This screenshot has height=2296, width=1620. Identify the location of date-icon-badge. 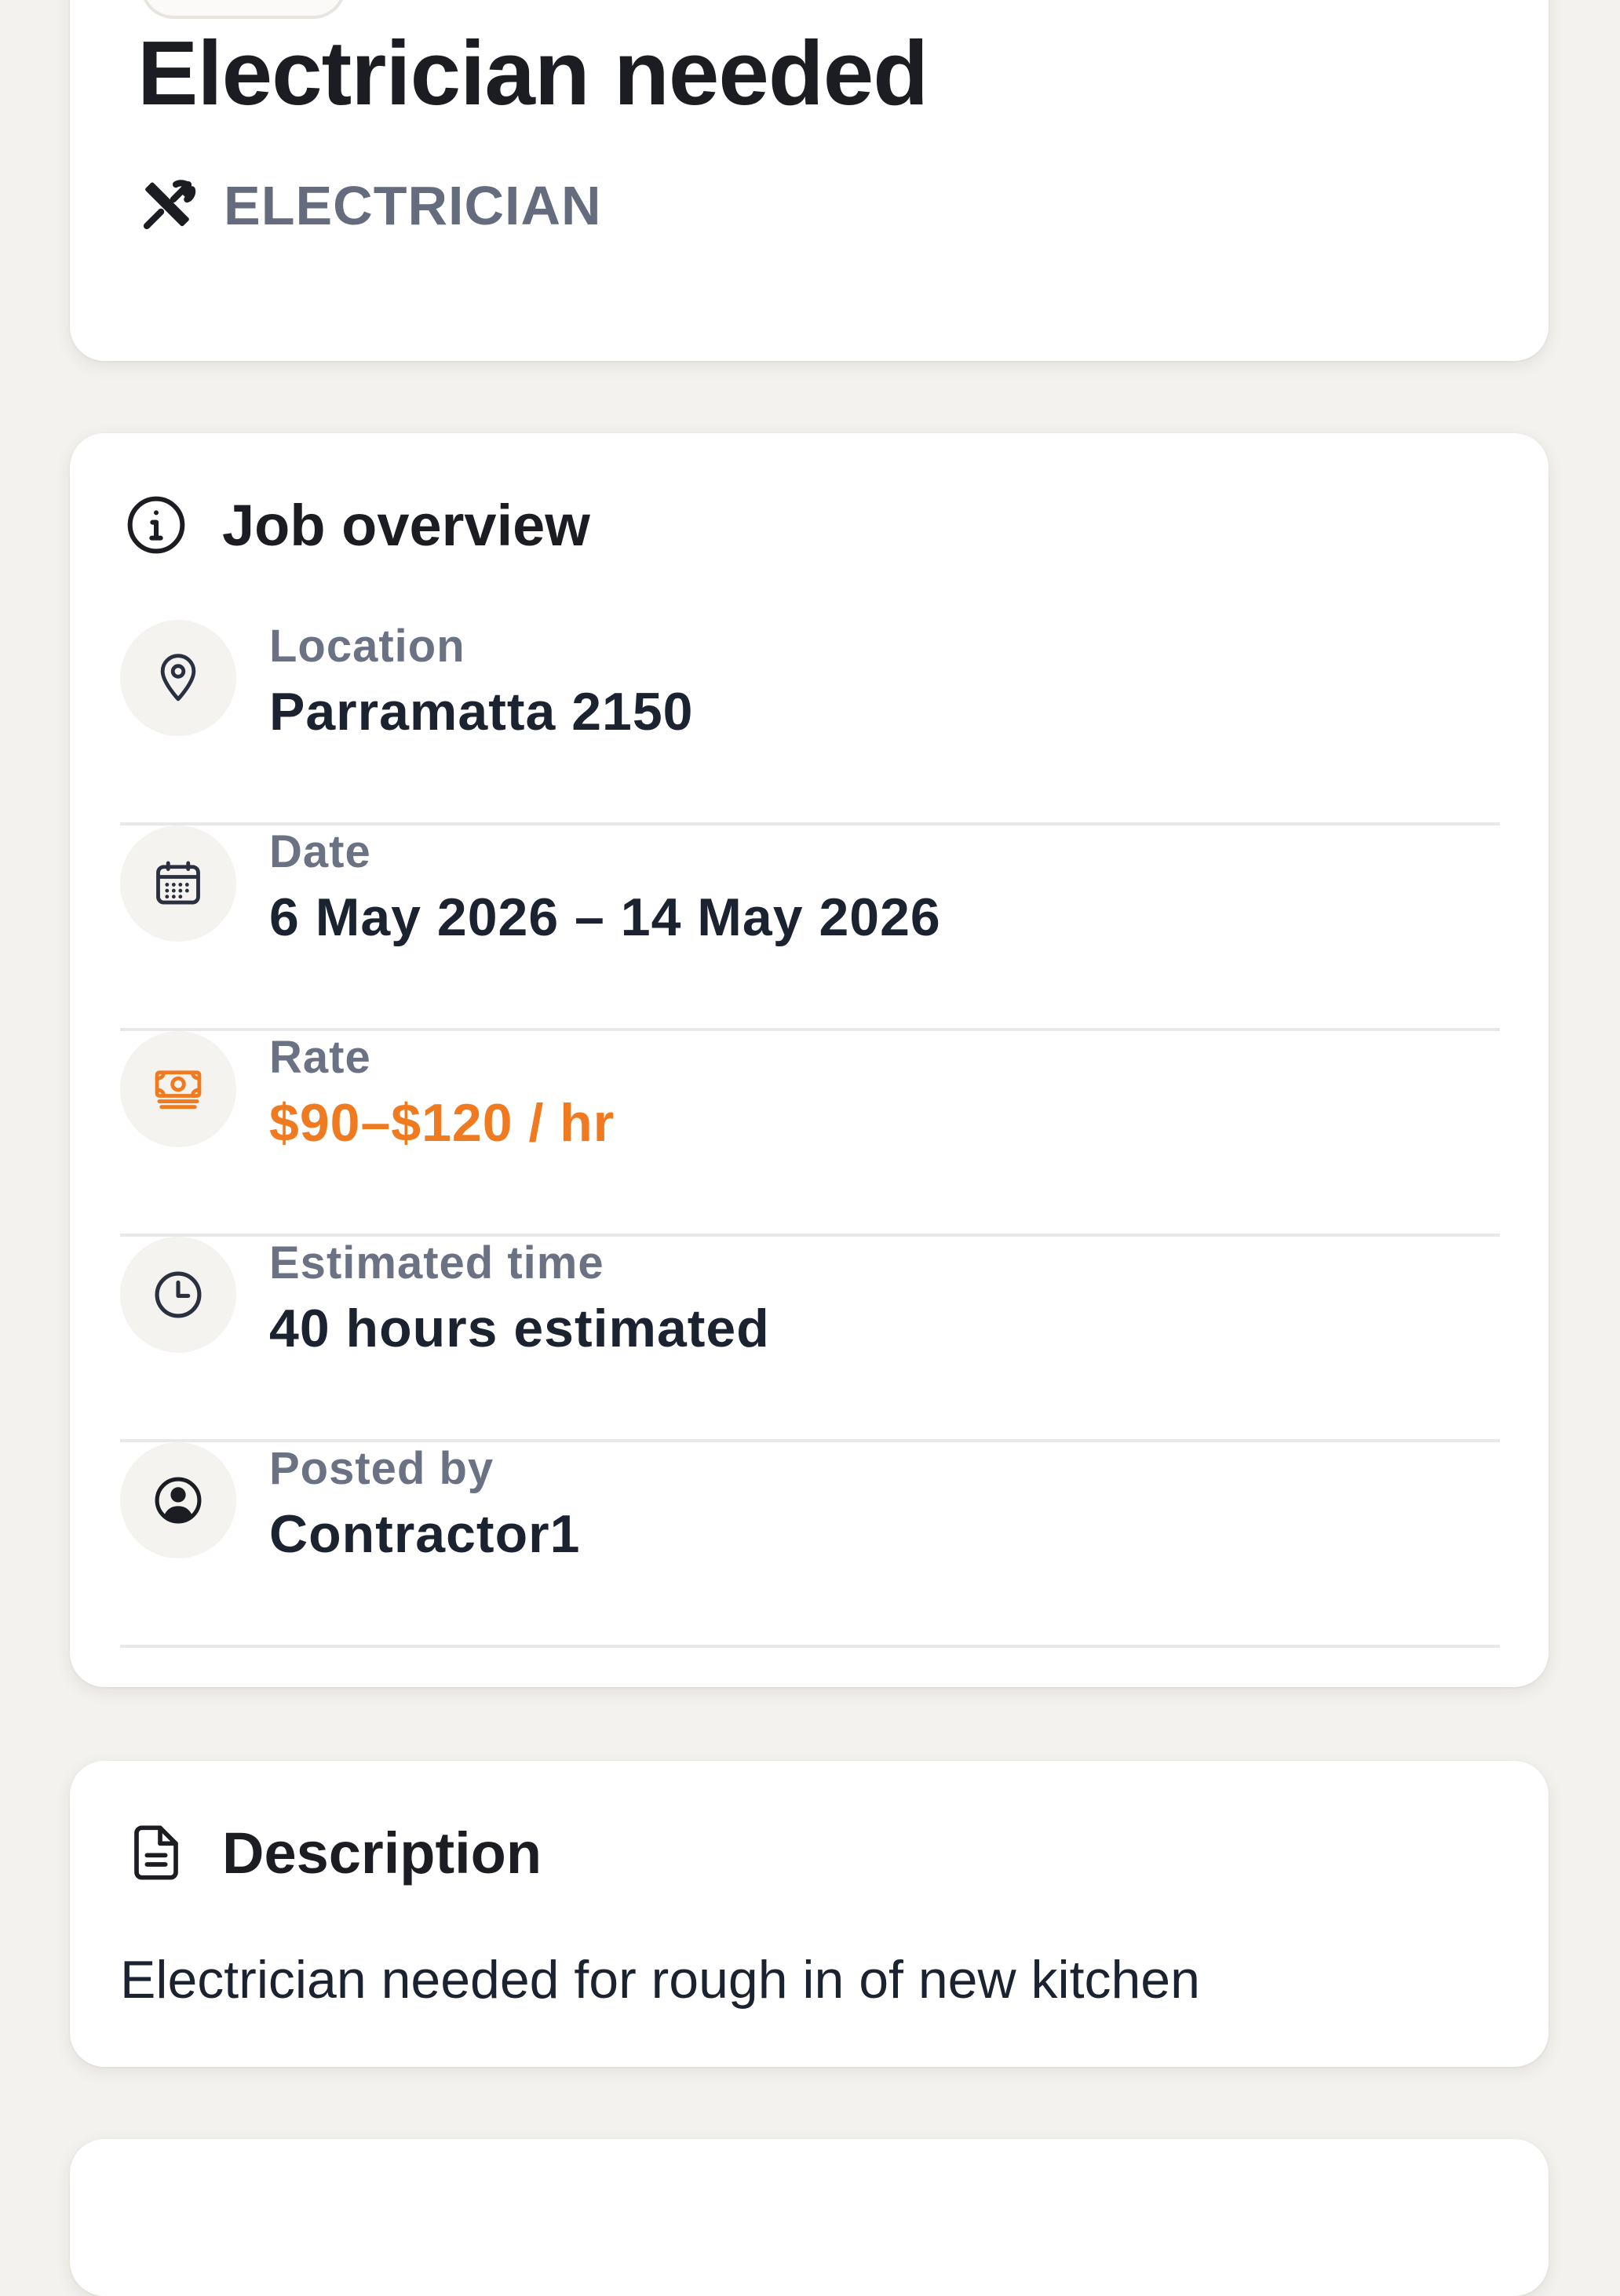
(178, 883).